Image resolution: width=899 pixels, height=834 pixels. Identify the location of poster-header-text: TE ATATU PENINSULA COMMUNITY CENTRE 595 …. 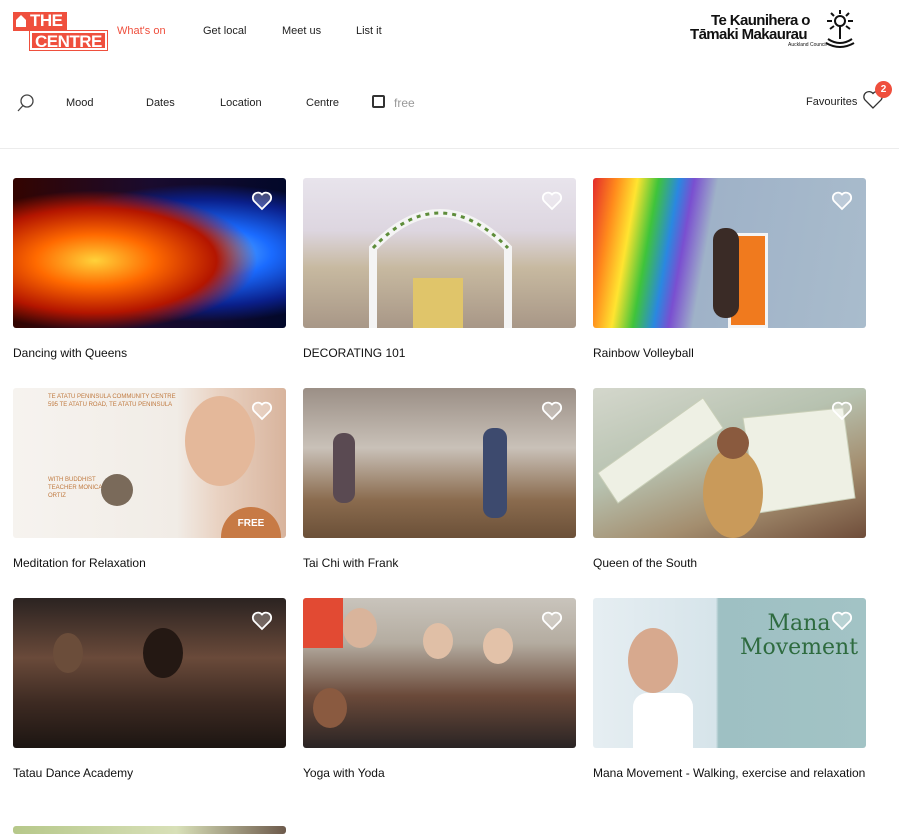
(112, 401).